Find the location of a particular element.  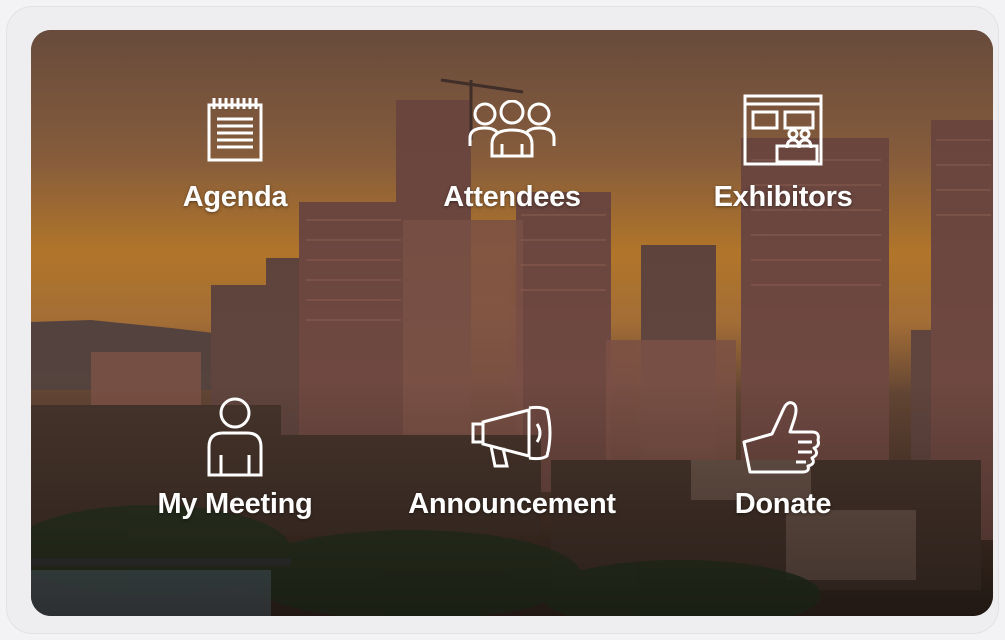

menu-item-label: Exhibitors is located at coordinates (783, 197).